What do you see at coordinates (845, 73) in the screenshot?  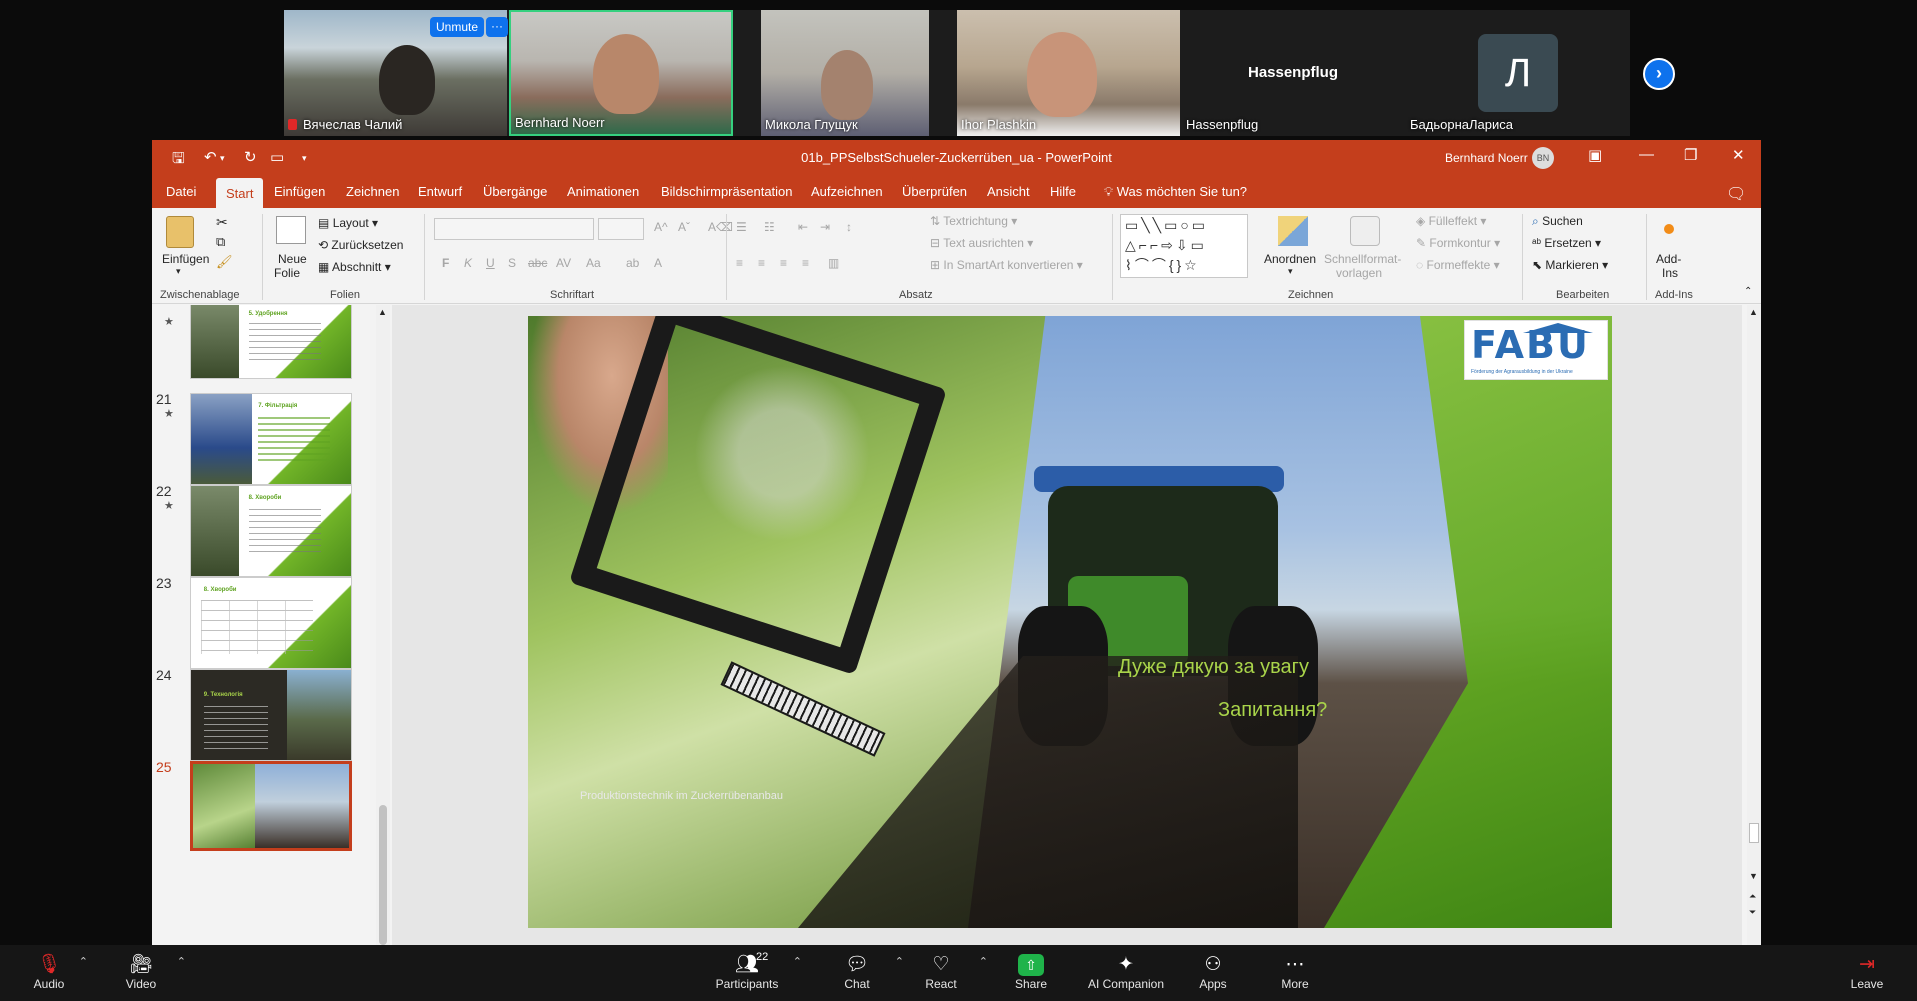 I see `participant-tile: Микола Глущук` at bounding box center [845, 73].